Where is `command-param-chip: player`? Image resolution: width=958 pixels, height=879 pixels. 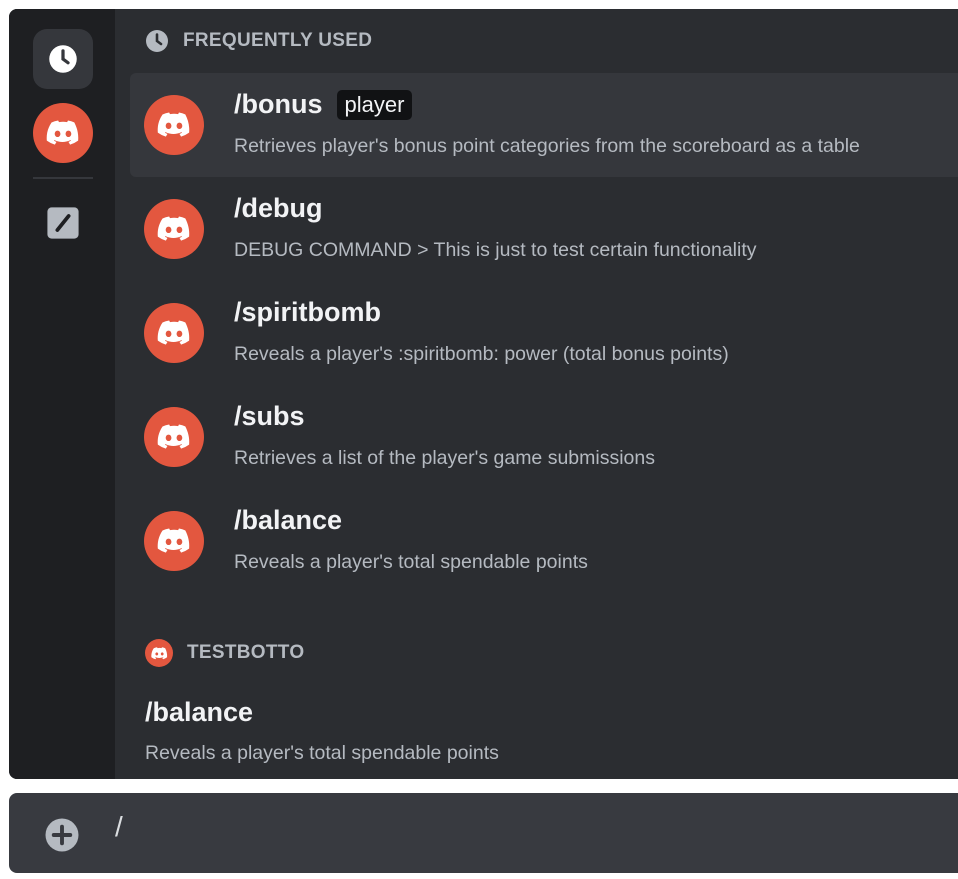
command-param-chip: player is located at coordinates (374, 104).